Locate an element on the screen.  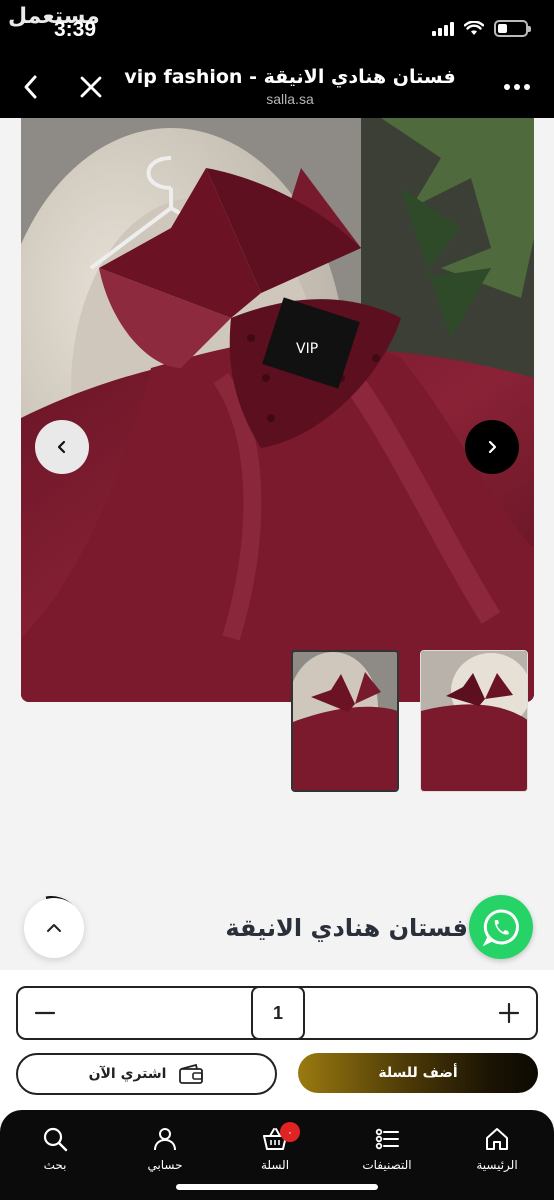
nav-item-cart: ٠ السلة is located at coordinates (275, 1152).